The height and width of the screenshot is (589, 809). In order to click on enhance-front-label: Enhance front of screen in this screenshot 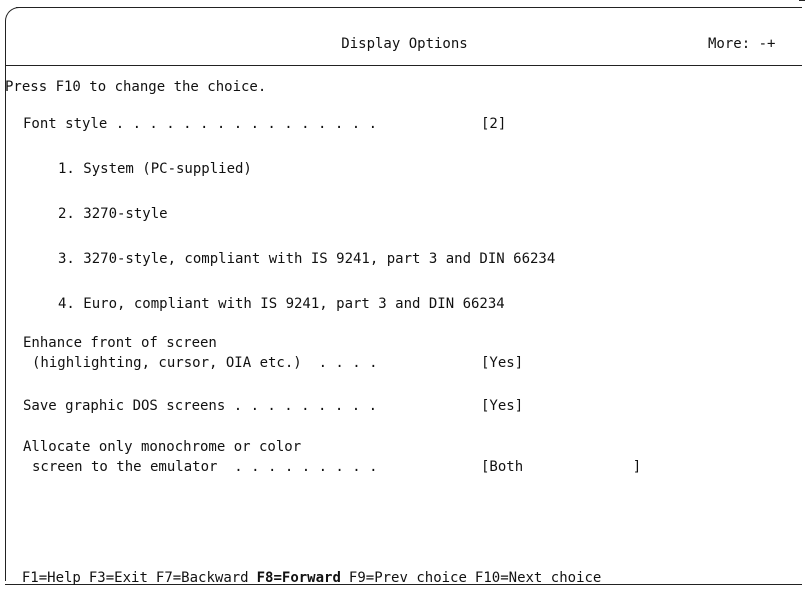, I will do `click(120, 343)`.